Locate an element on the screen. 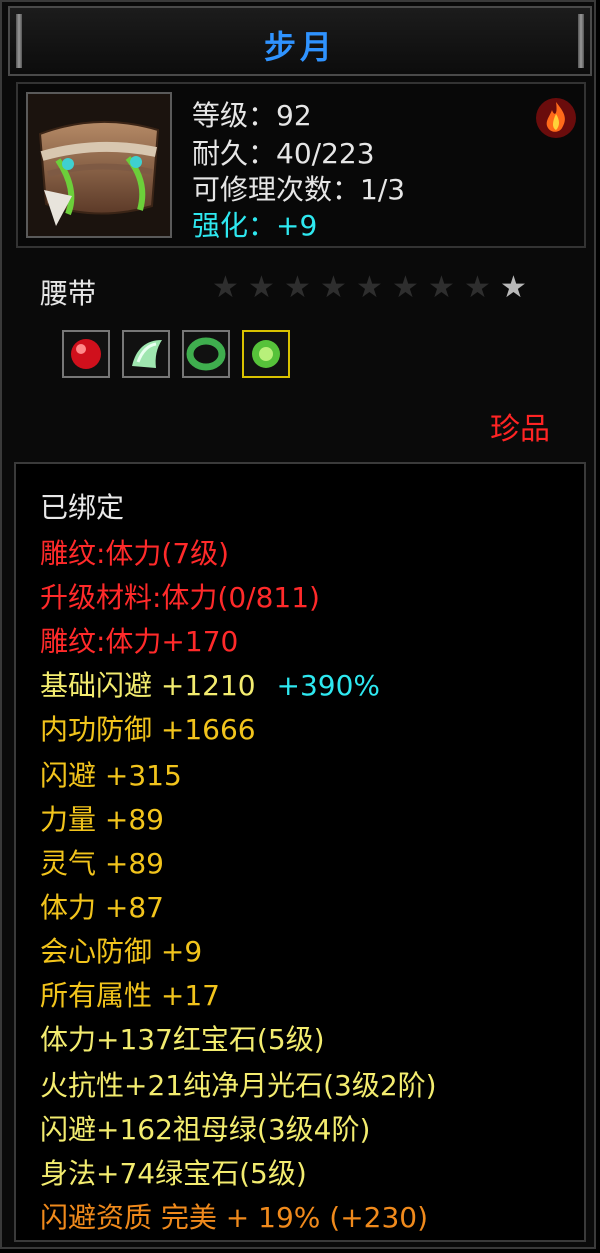 The width and height of the screenshot is (600, 1253). upgrade-material-line: 升级材料:体力(0/811) is located at coordinates (180, 597).